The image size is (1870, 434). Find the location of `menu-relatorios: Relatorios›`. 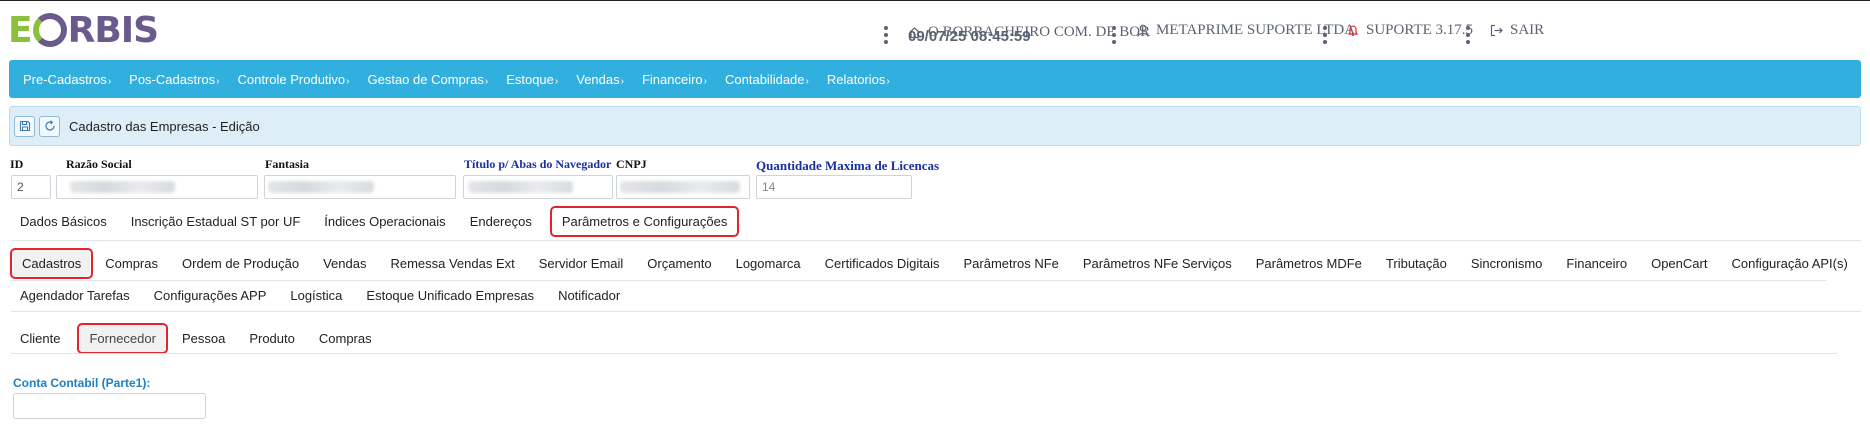

menu-relatorios: Relatorios› is located at coordinates (858, 79).